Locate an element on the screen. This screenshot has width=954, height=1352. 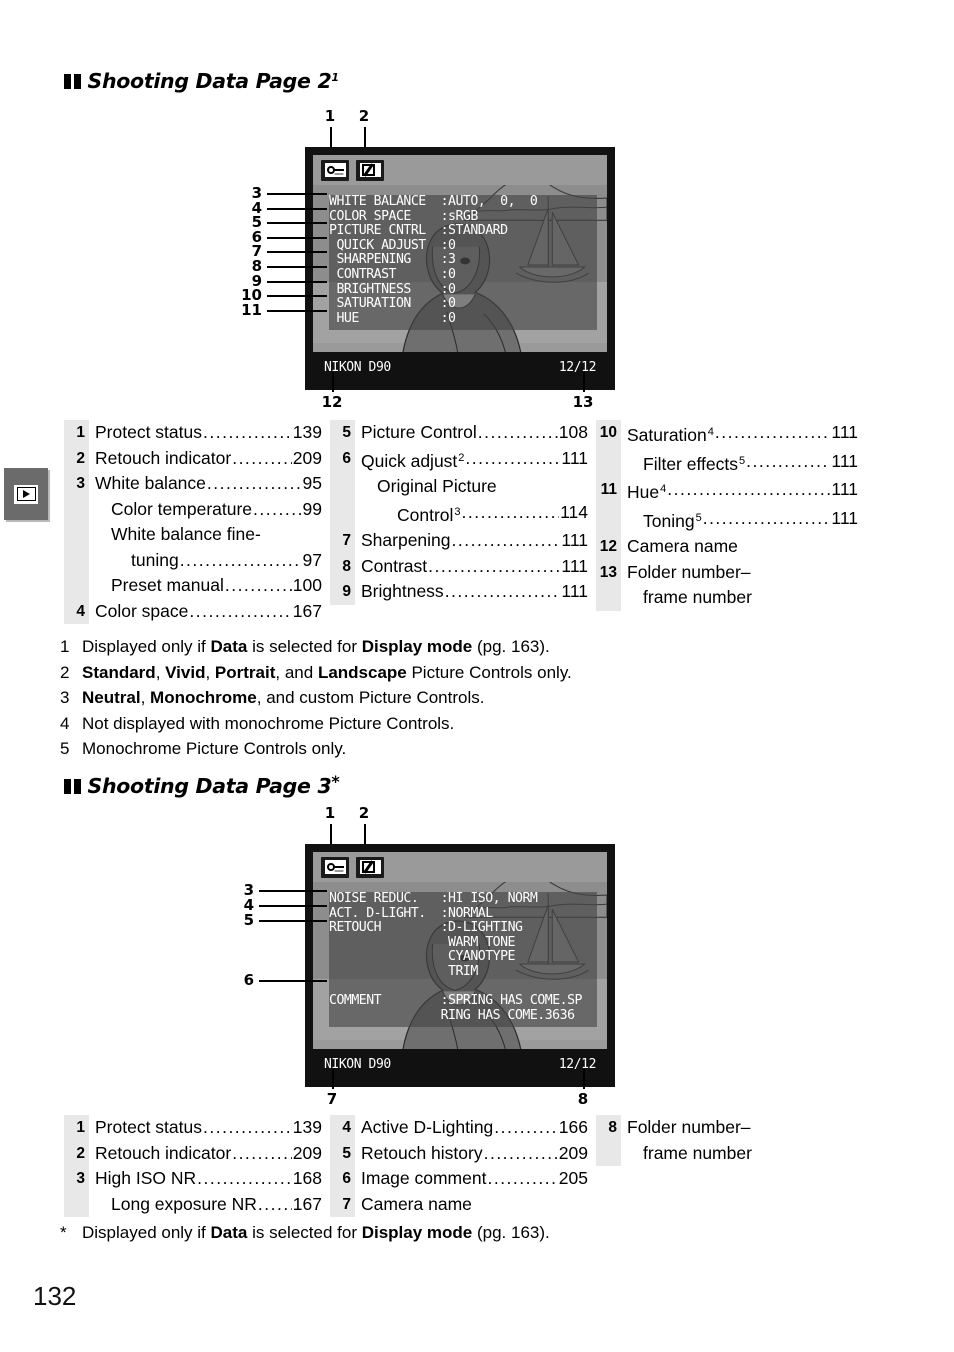
index-list-2-col3: 8 Folder number– frame number is located at coordinates (727, 1140).